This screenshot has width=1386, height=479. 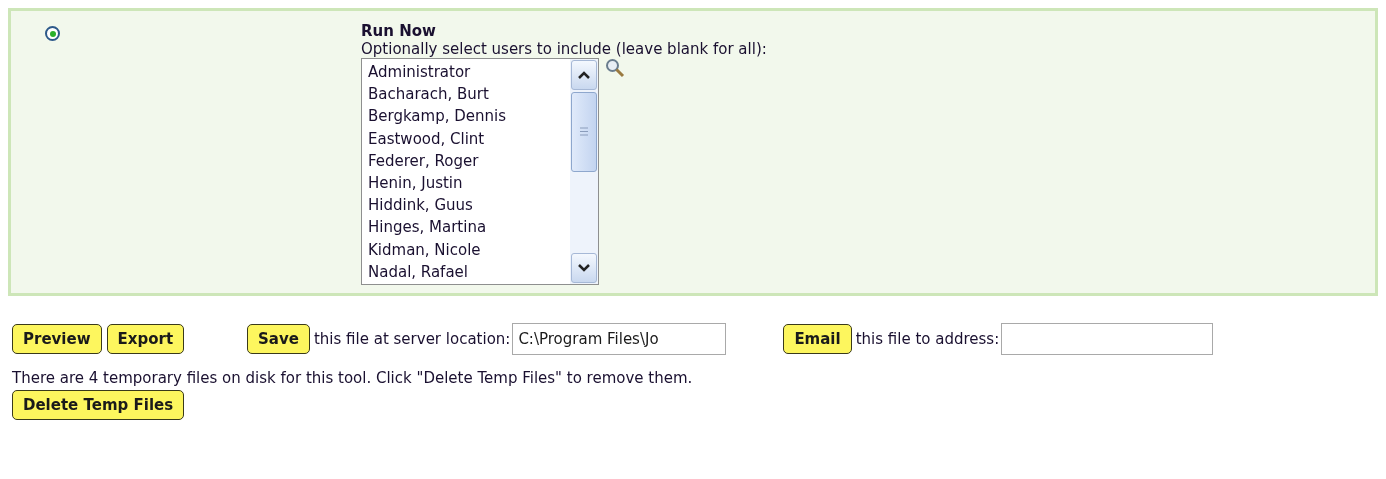 What do you see at coordinates (584, 131) in the screenshot?
I see `grip-icon` at bounding box center [584, 131].